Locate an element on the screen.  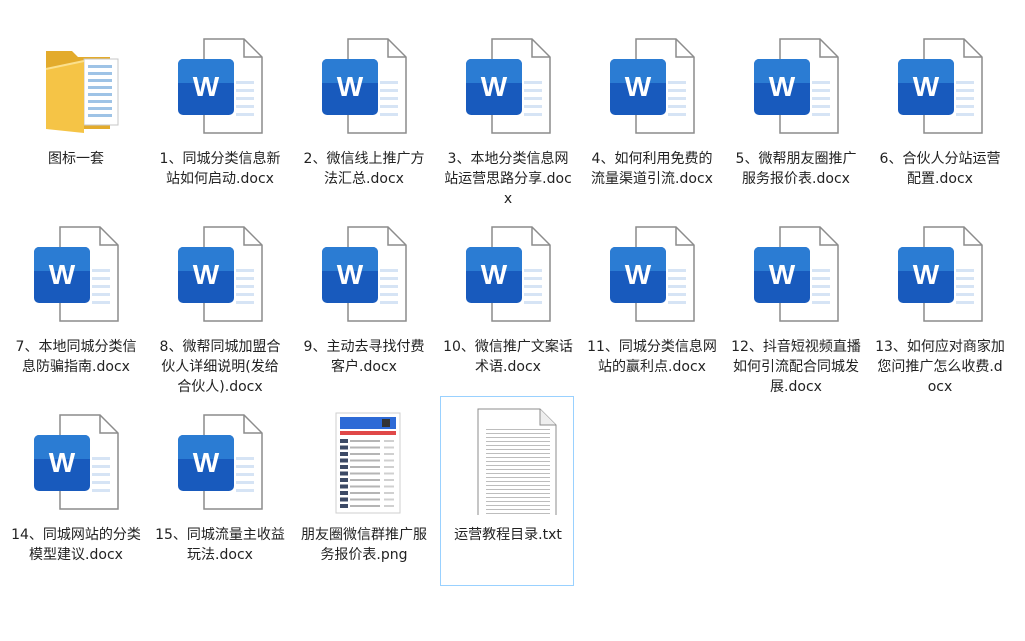
file-item: W 10、微信推广文案话术语.docx is located at coordinates (507, 303).